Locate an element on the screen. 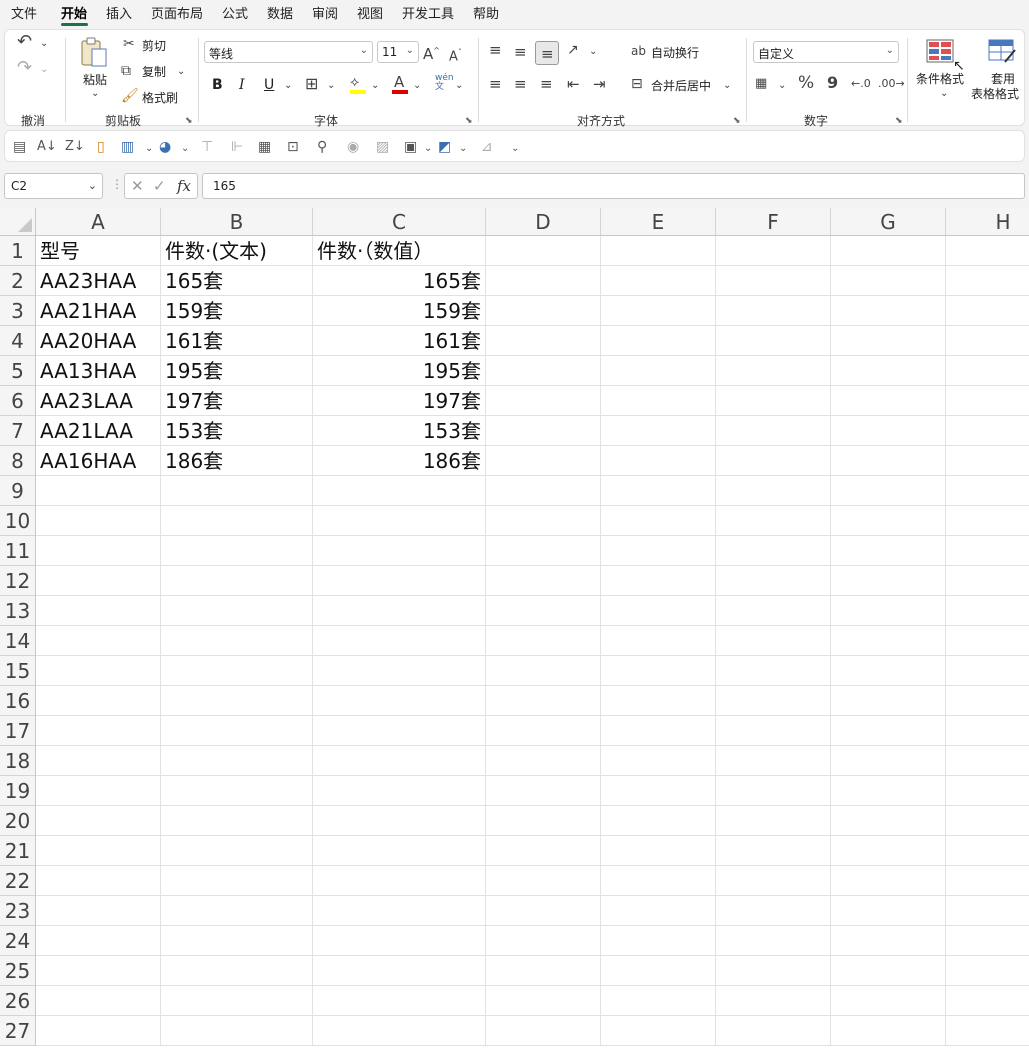 Image resolution: width=1029 pixels, height=1051 pixels. cell-f2 is located at coordinates (773, 281).